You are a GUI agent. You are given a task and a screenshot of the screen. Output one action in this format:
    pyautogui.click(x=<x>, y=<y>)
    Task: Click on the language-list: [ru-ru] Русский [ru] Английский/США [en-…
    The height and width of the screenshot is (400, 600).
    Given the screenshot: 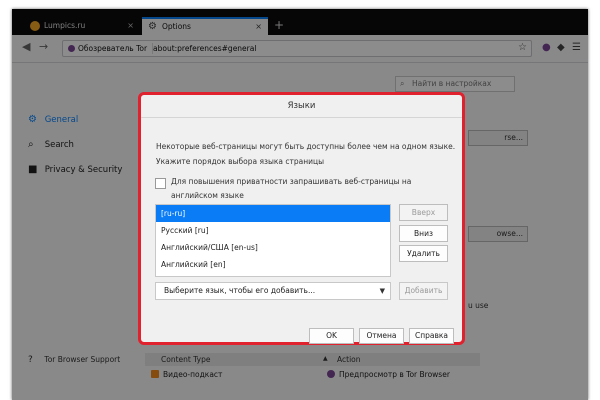 What is the action you would take?
    pyautogui.click(x=273, y=240)
    